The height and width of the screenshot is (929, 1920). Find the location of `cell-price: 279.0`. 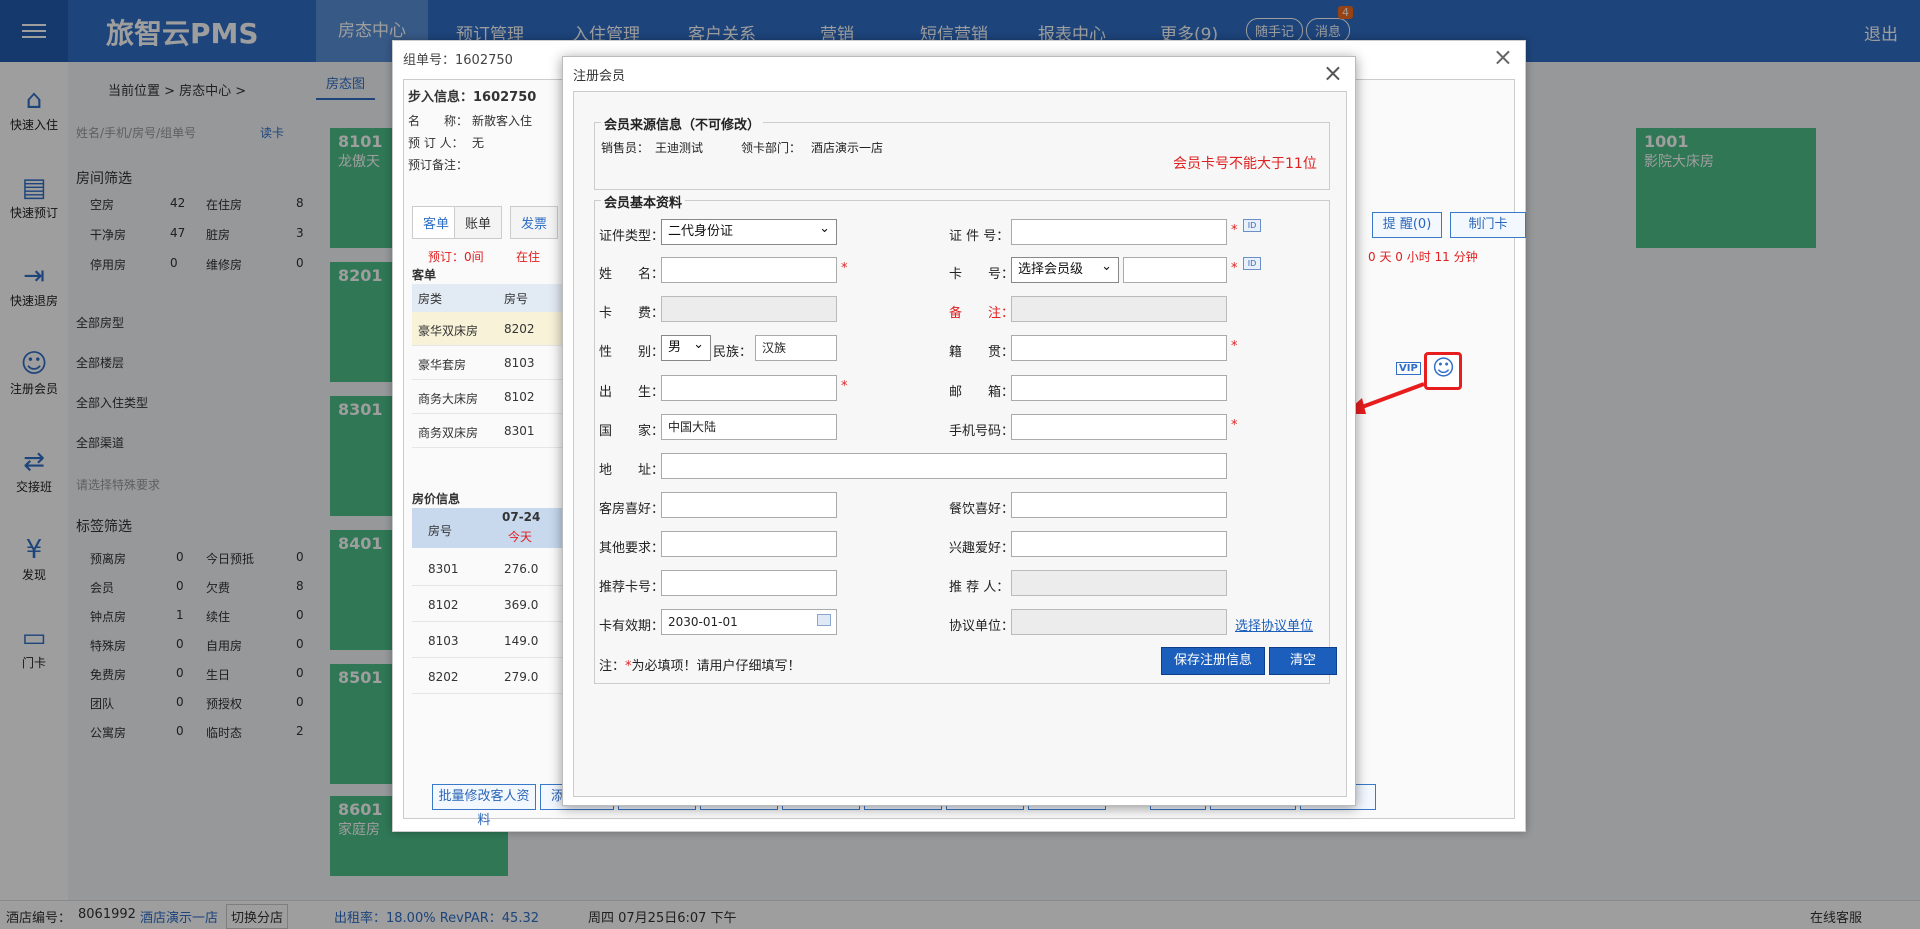

cell-price: 279.0 is located at coordinates (521, 677).